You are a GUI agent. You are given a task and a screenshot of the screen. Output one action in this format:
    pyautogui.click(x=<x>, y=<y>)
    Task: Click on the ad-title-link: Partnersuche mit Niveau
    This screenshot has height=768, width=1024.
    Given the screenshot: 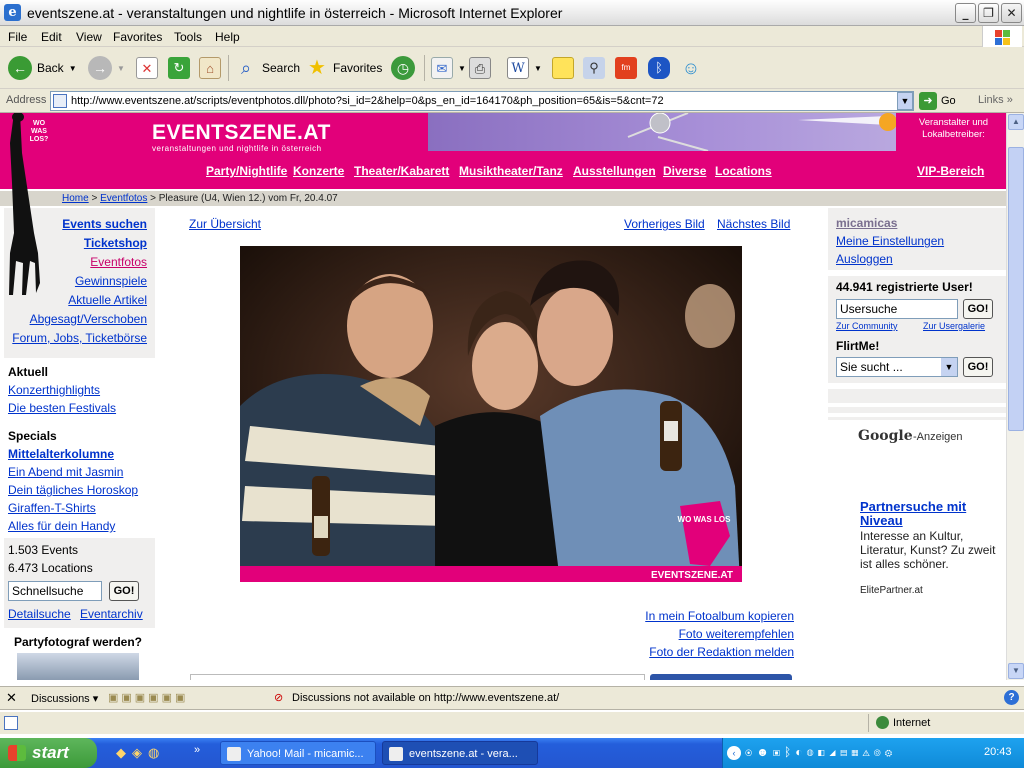 What is the action you would take?
    pyautogui.click(x=930, y=514)
    